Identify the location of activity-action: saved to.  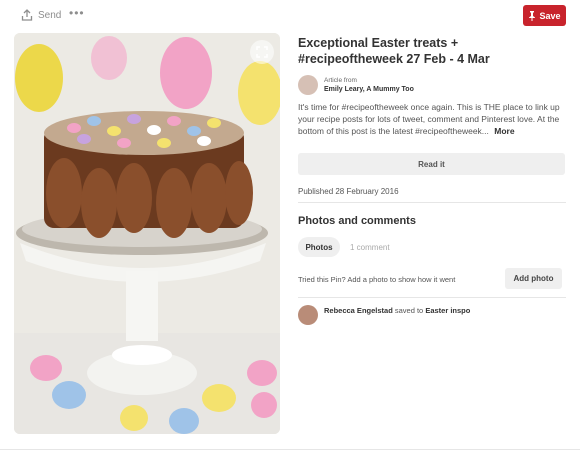
(409, 310).